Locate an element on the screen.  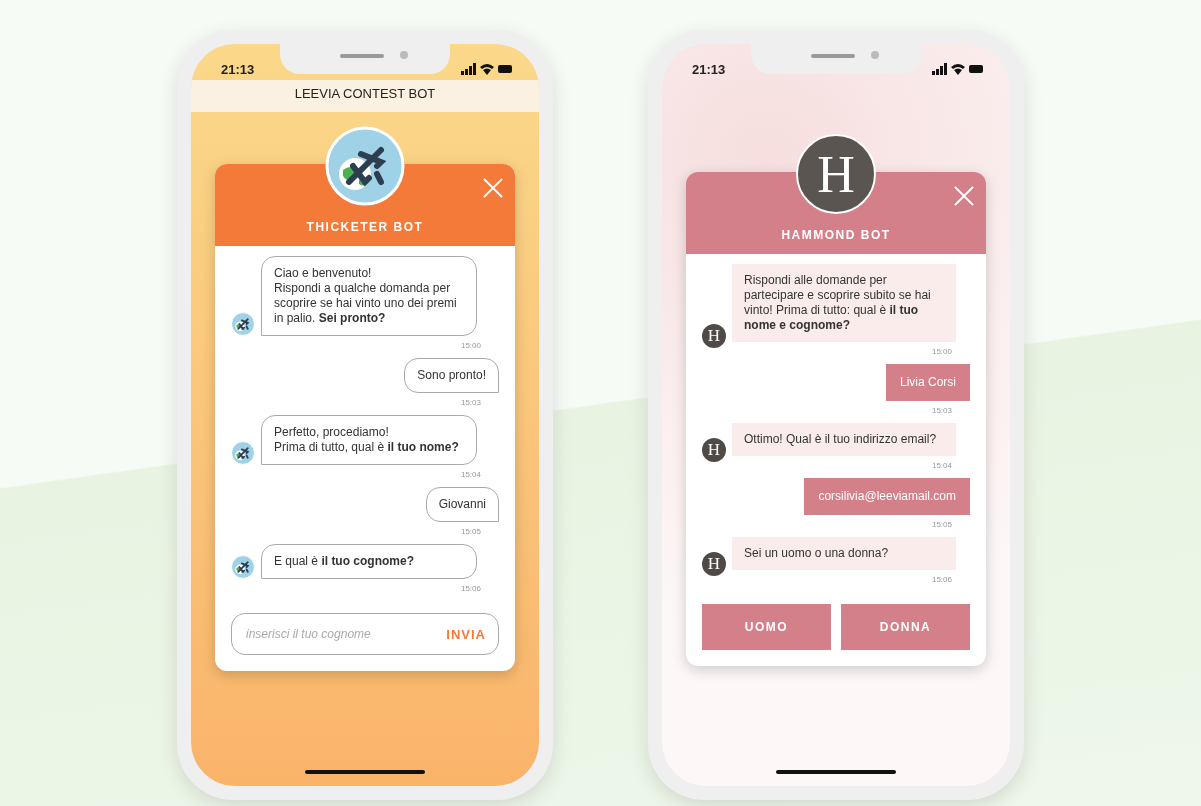
bot-message: Ottimo! Qual è il tuo indirizzo email? is located at coordinates (844, 439).